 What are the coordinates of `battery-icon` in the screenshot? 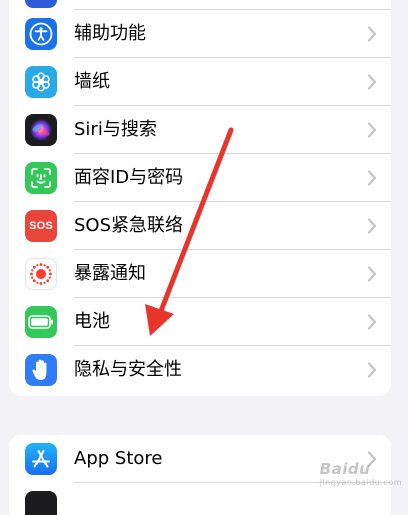 It's located at (41, 322).